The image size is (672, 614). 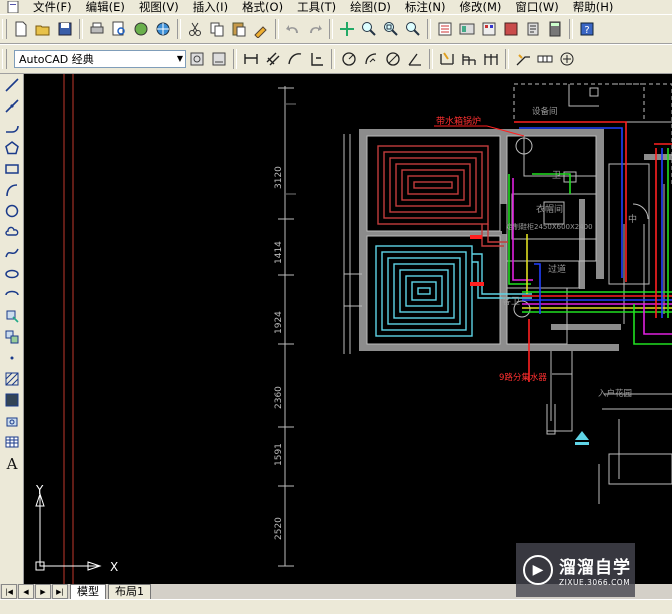 I want to click on menu-dimension: 标注(N), so click(x=425, y=7).